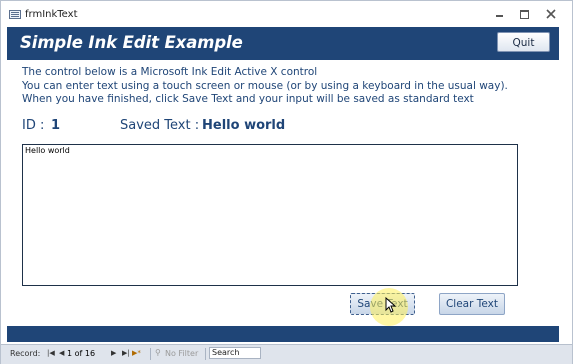  Describe the element at coordinates (499, 14) in the screenshot. I see `minimize-button` at that location.